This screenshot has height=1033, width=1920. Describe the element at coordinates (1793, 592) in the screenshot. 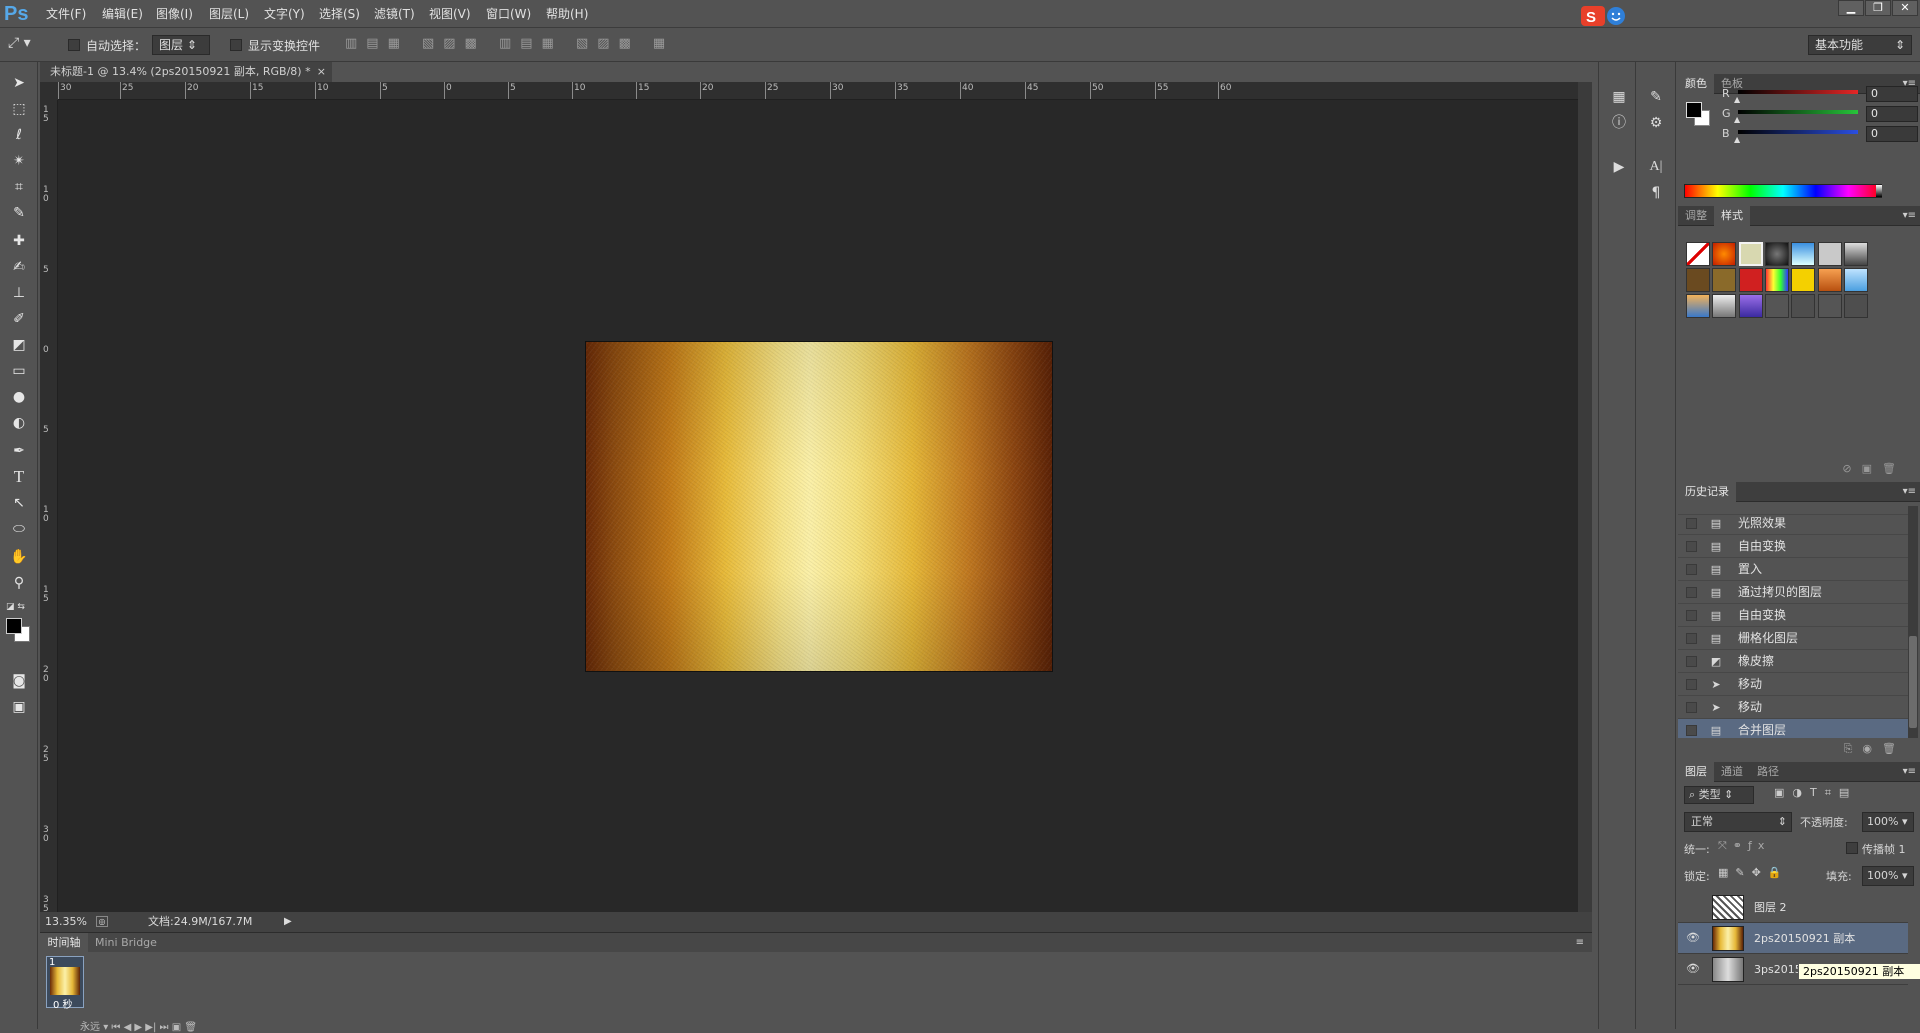

I see `history-item: ▤ 通过拷贝的图层` at that location.